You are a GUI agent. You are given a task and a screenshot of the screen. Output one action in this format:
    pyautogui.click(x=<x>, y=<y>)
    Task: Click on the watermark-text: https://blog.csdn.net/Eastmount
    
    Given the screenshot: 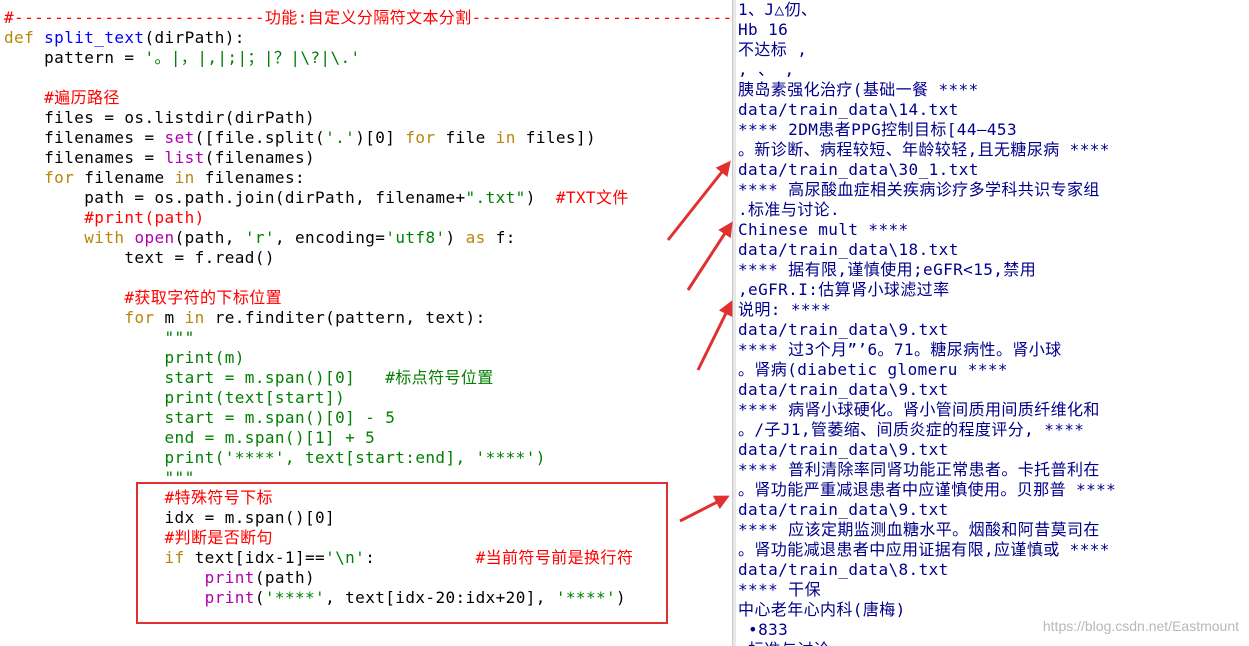 What is the action you would take?
    pyautogui.click(x=1140, y=626)
    